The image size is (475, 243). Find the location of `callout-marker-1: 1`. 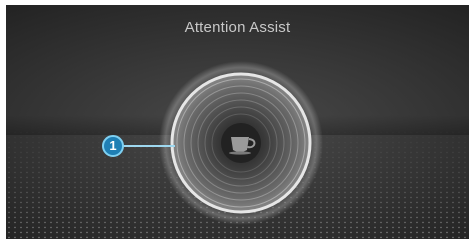

callout-marker-1: 1 is located at coordinates (113, 146).